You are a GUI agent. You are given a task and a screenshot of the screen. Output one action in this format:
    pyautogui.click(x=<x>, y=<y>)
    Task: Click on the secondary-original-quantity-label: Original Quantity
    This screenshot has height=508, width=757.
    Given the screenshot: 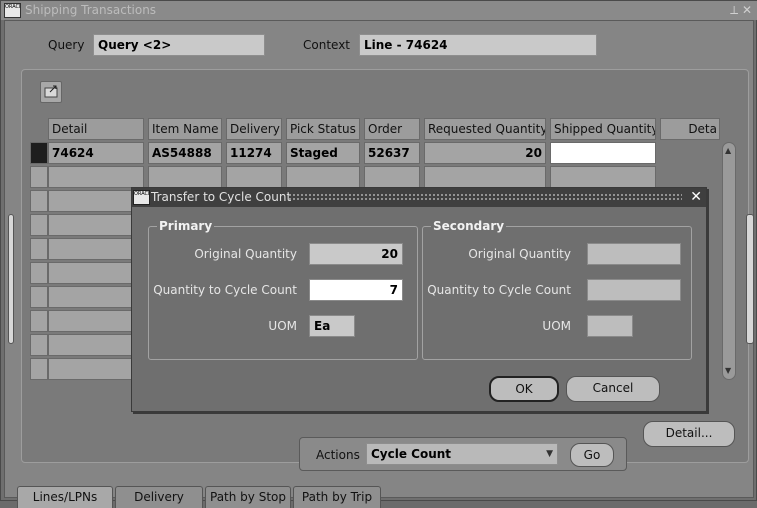 What is the action you would take?
    pyautogui.click(x=519, y=254)
    